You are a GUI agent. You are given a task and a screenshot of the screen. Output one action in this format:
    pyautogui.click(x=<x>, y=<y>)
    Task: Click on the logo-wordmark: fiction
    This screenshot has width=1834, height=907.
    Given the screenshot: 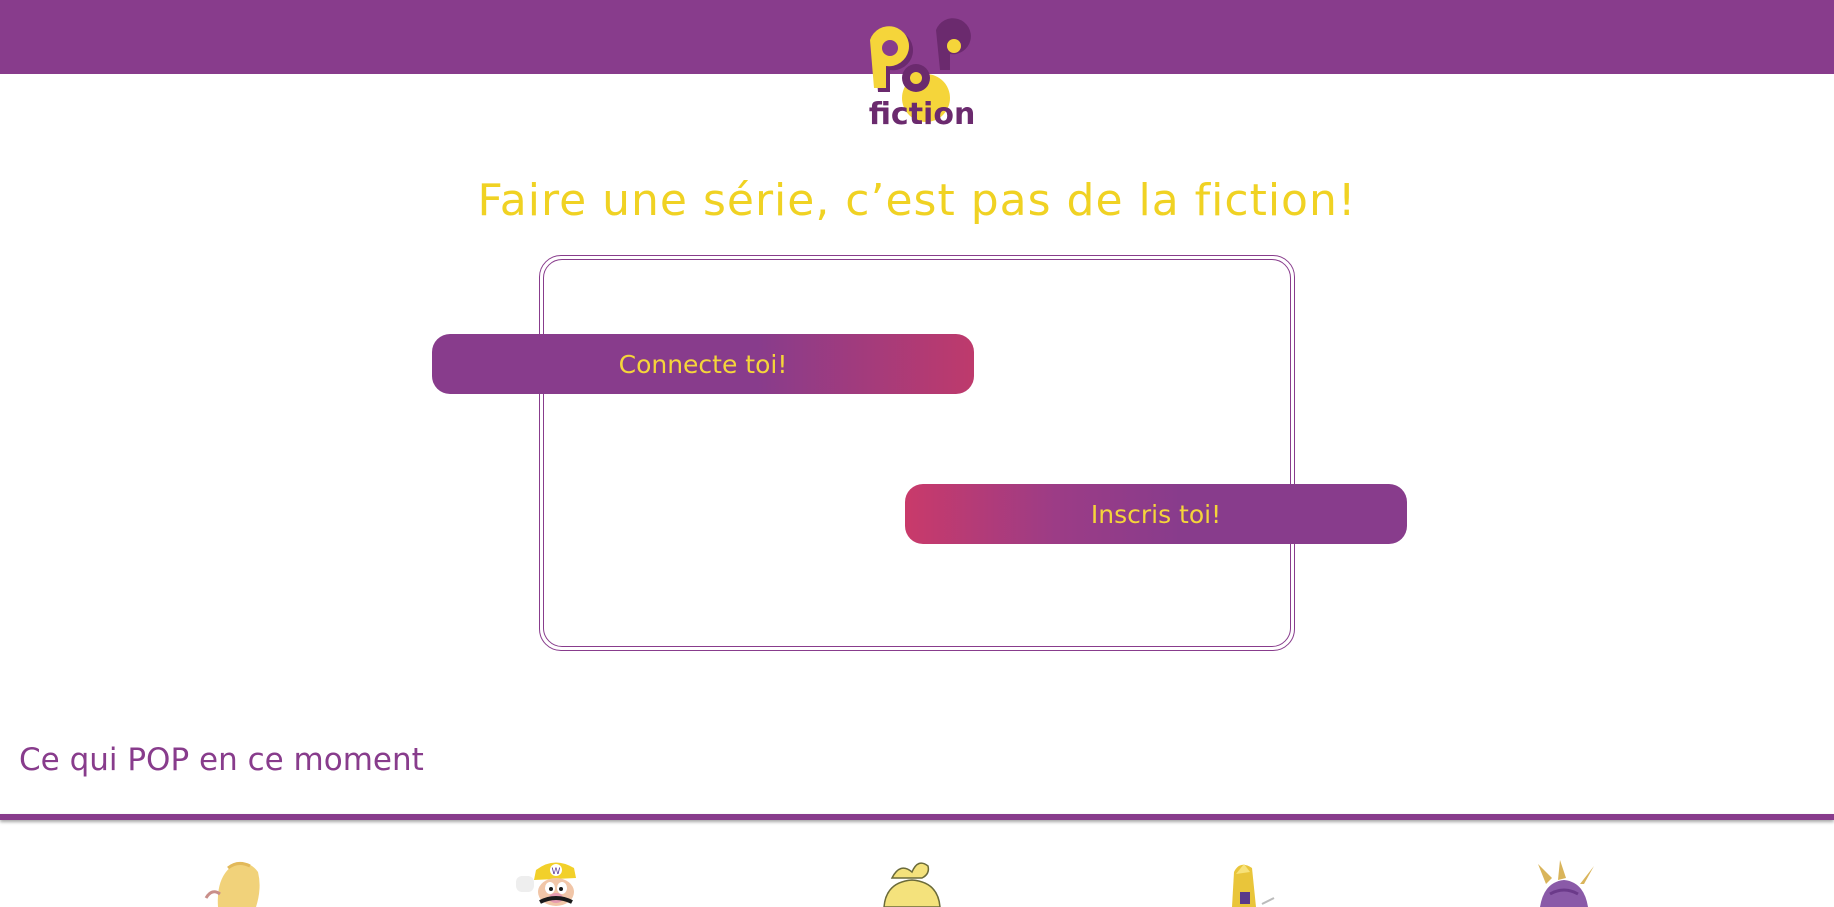 What is the action you would take?
    pyautogui.click(x=922, y=113)
    